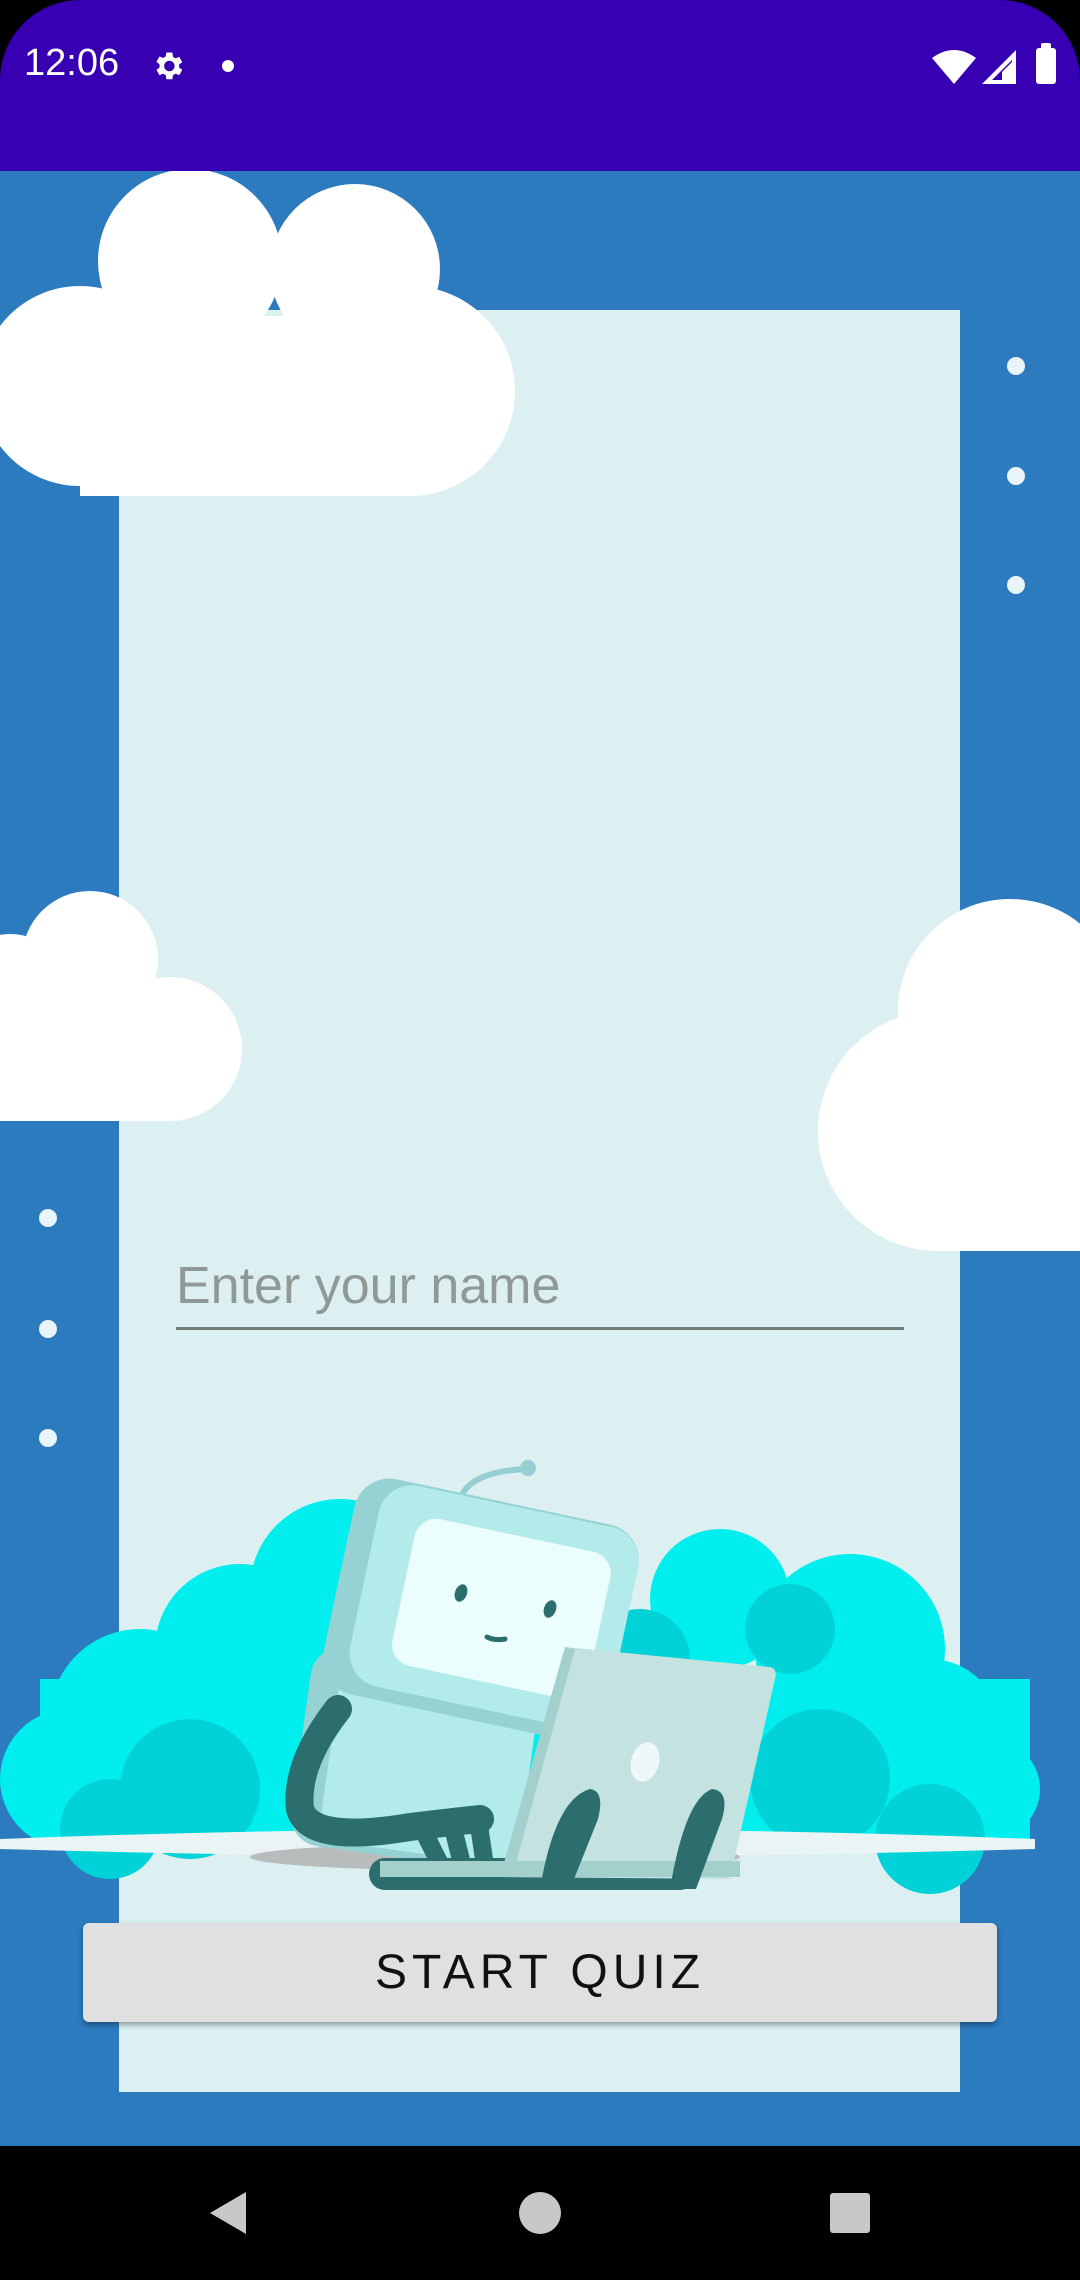  What do you see at coordinates (954, 67) in the screenshot?
I see `wifi-icon` at bounding box center [954, 67].